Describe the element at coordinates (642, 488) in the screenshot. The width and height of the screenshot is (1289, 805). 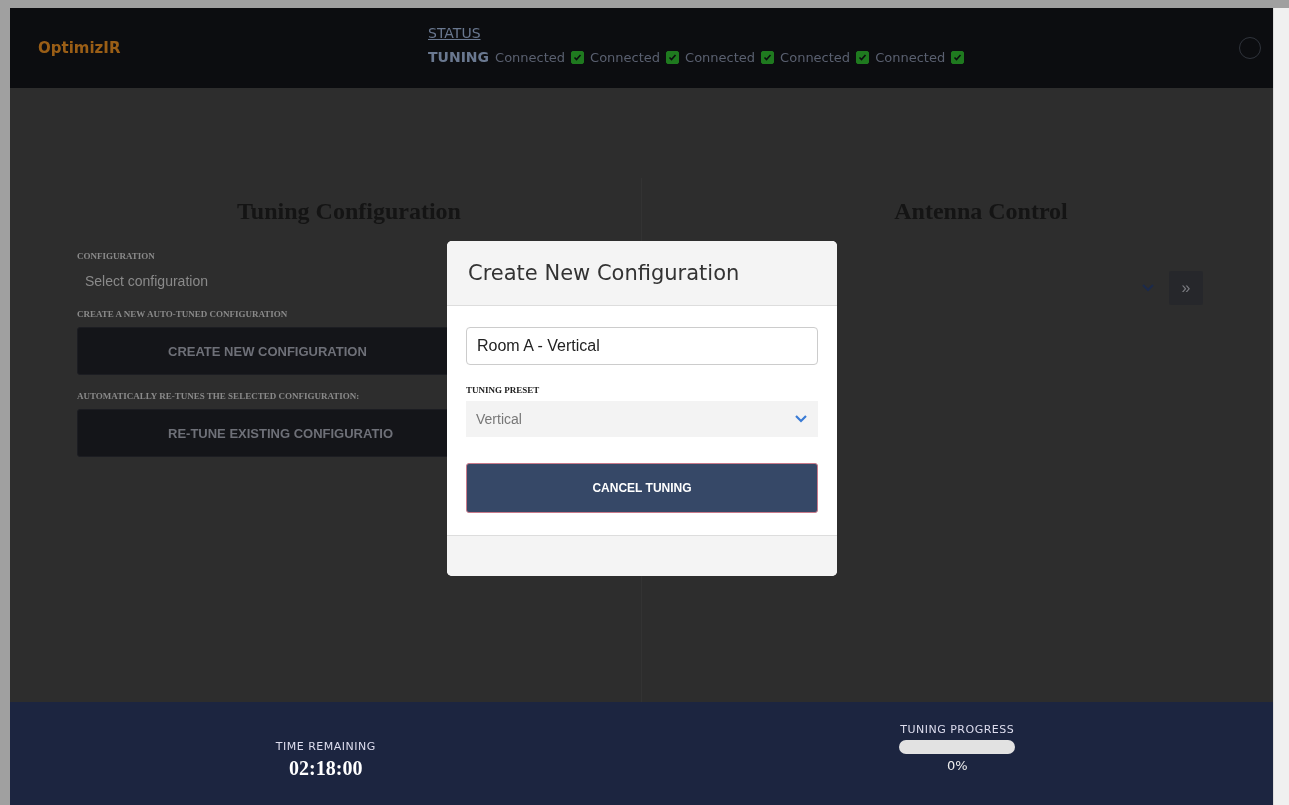
I see `cancel-tuning-button: CANCEL TUNING` at that location.